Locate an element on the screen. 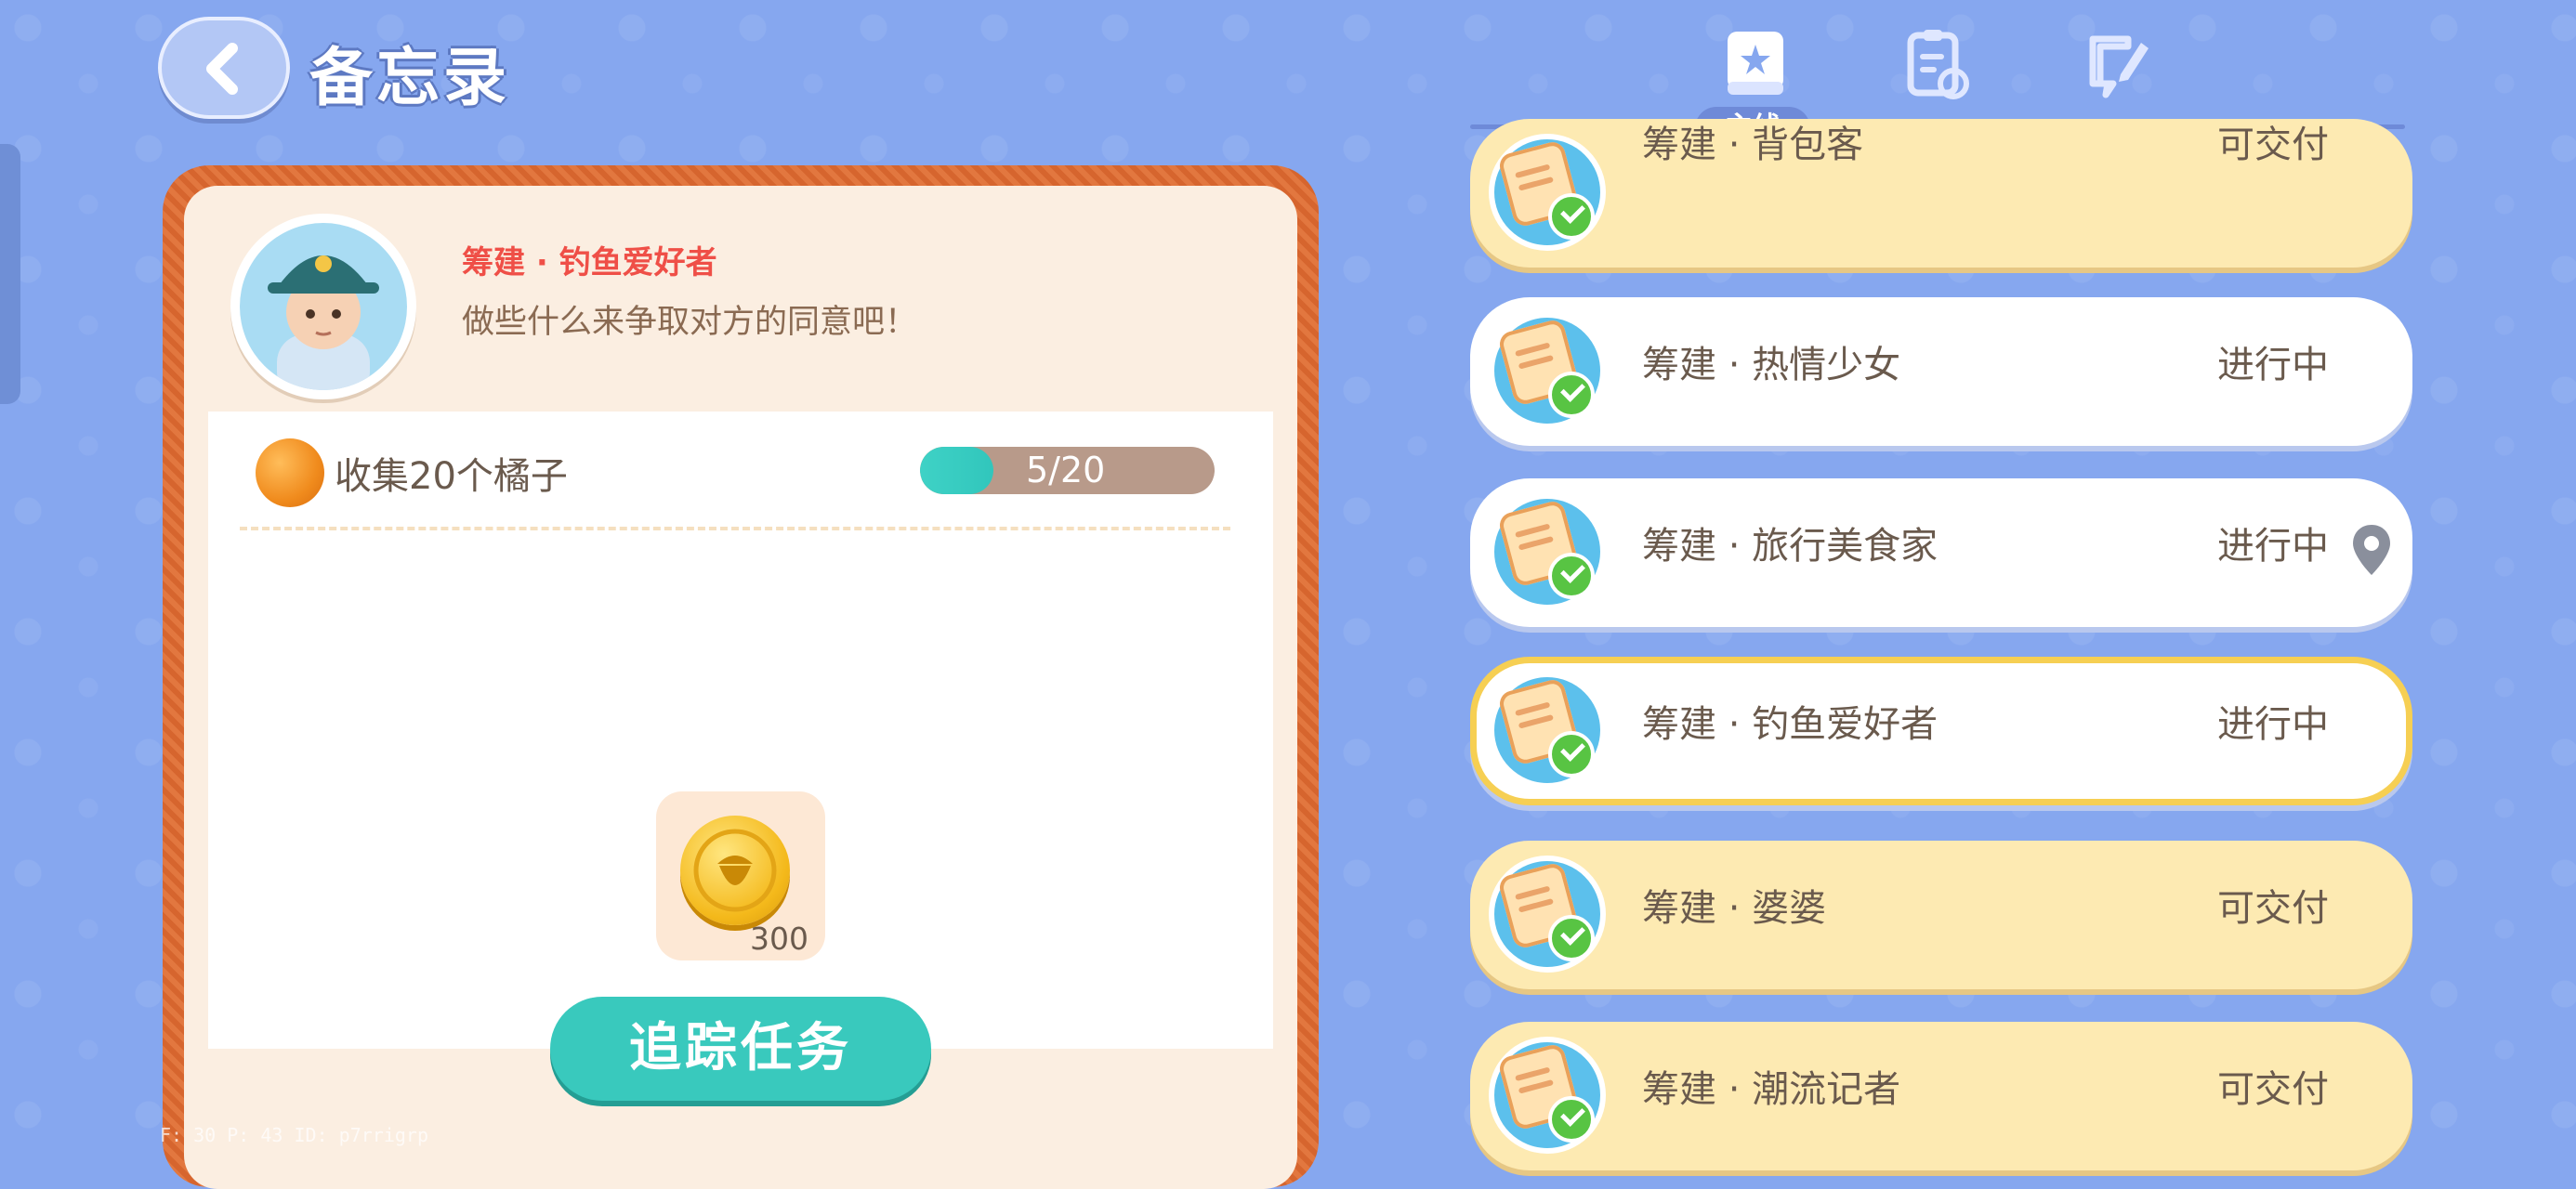 This screenshot has height=1189, width=2576. clipboard-refresh-icon is located at coordinates (1938, 65).